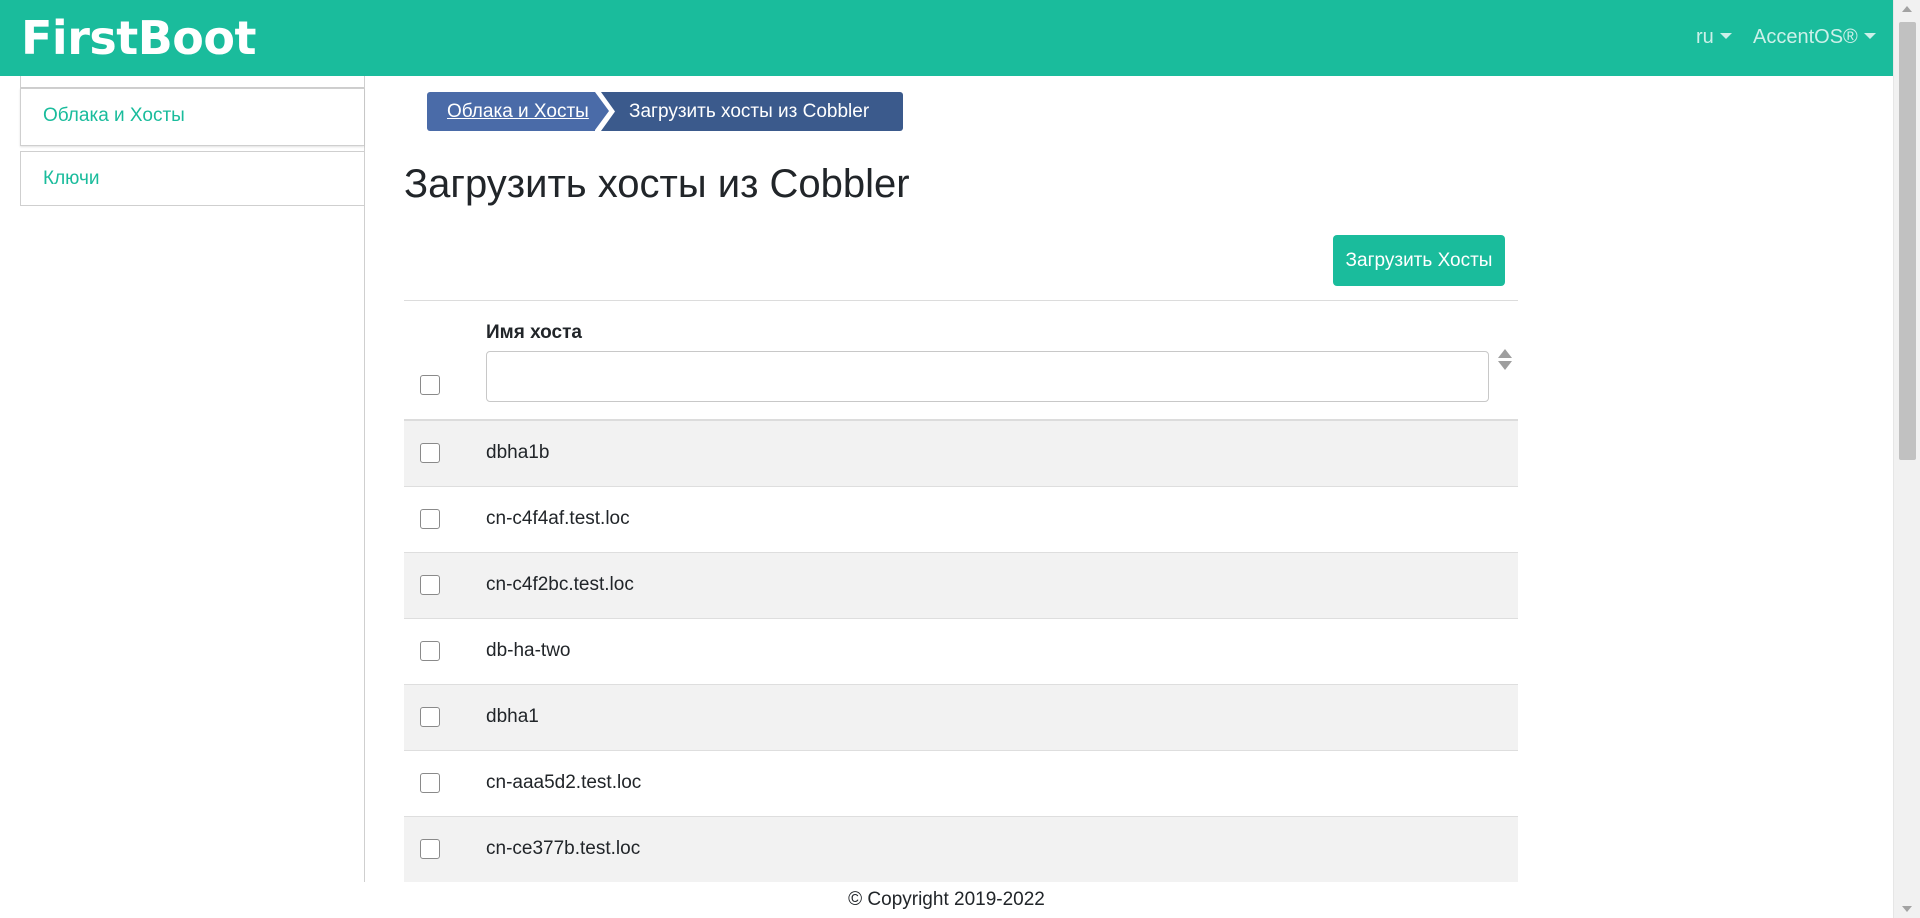 This screenshot has width=1920, height=918. I want to click on hostname-cell: cn-aaa5d2.test.loc, so click(564, 782).